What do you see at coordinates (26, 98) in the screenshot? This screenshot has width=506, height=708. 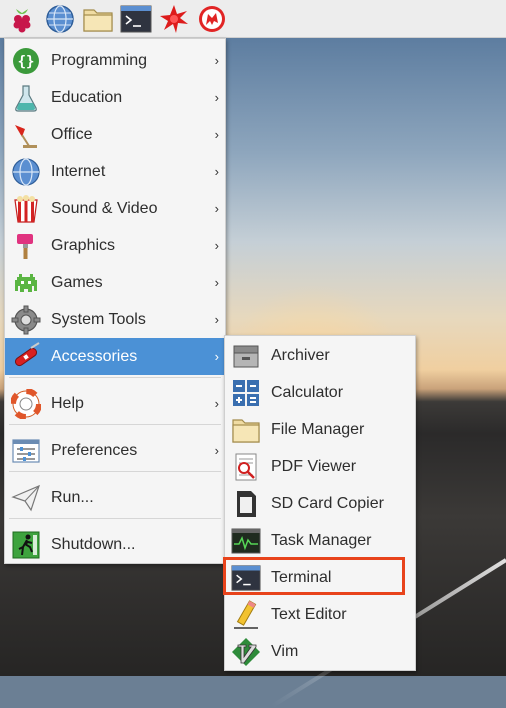 I see `education-icon` at bounding box center [26, 98].